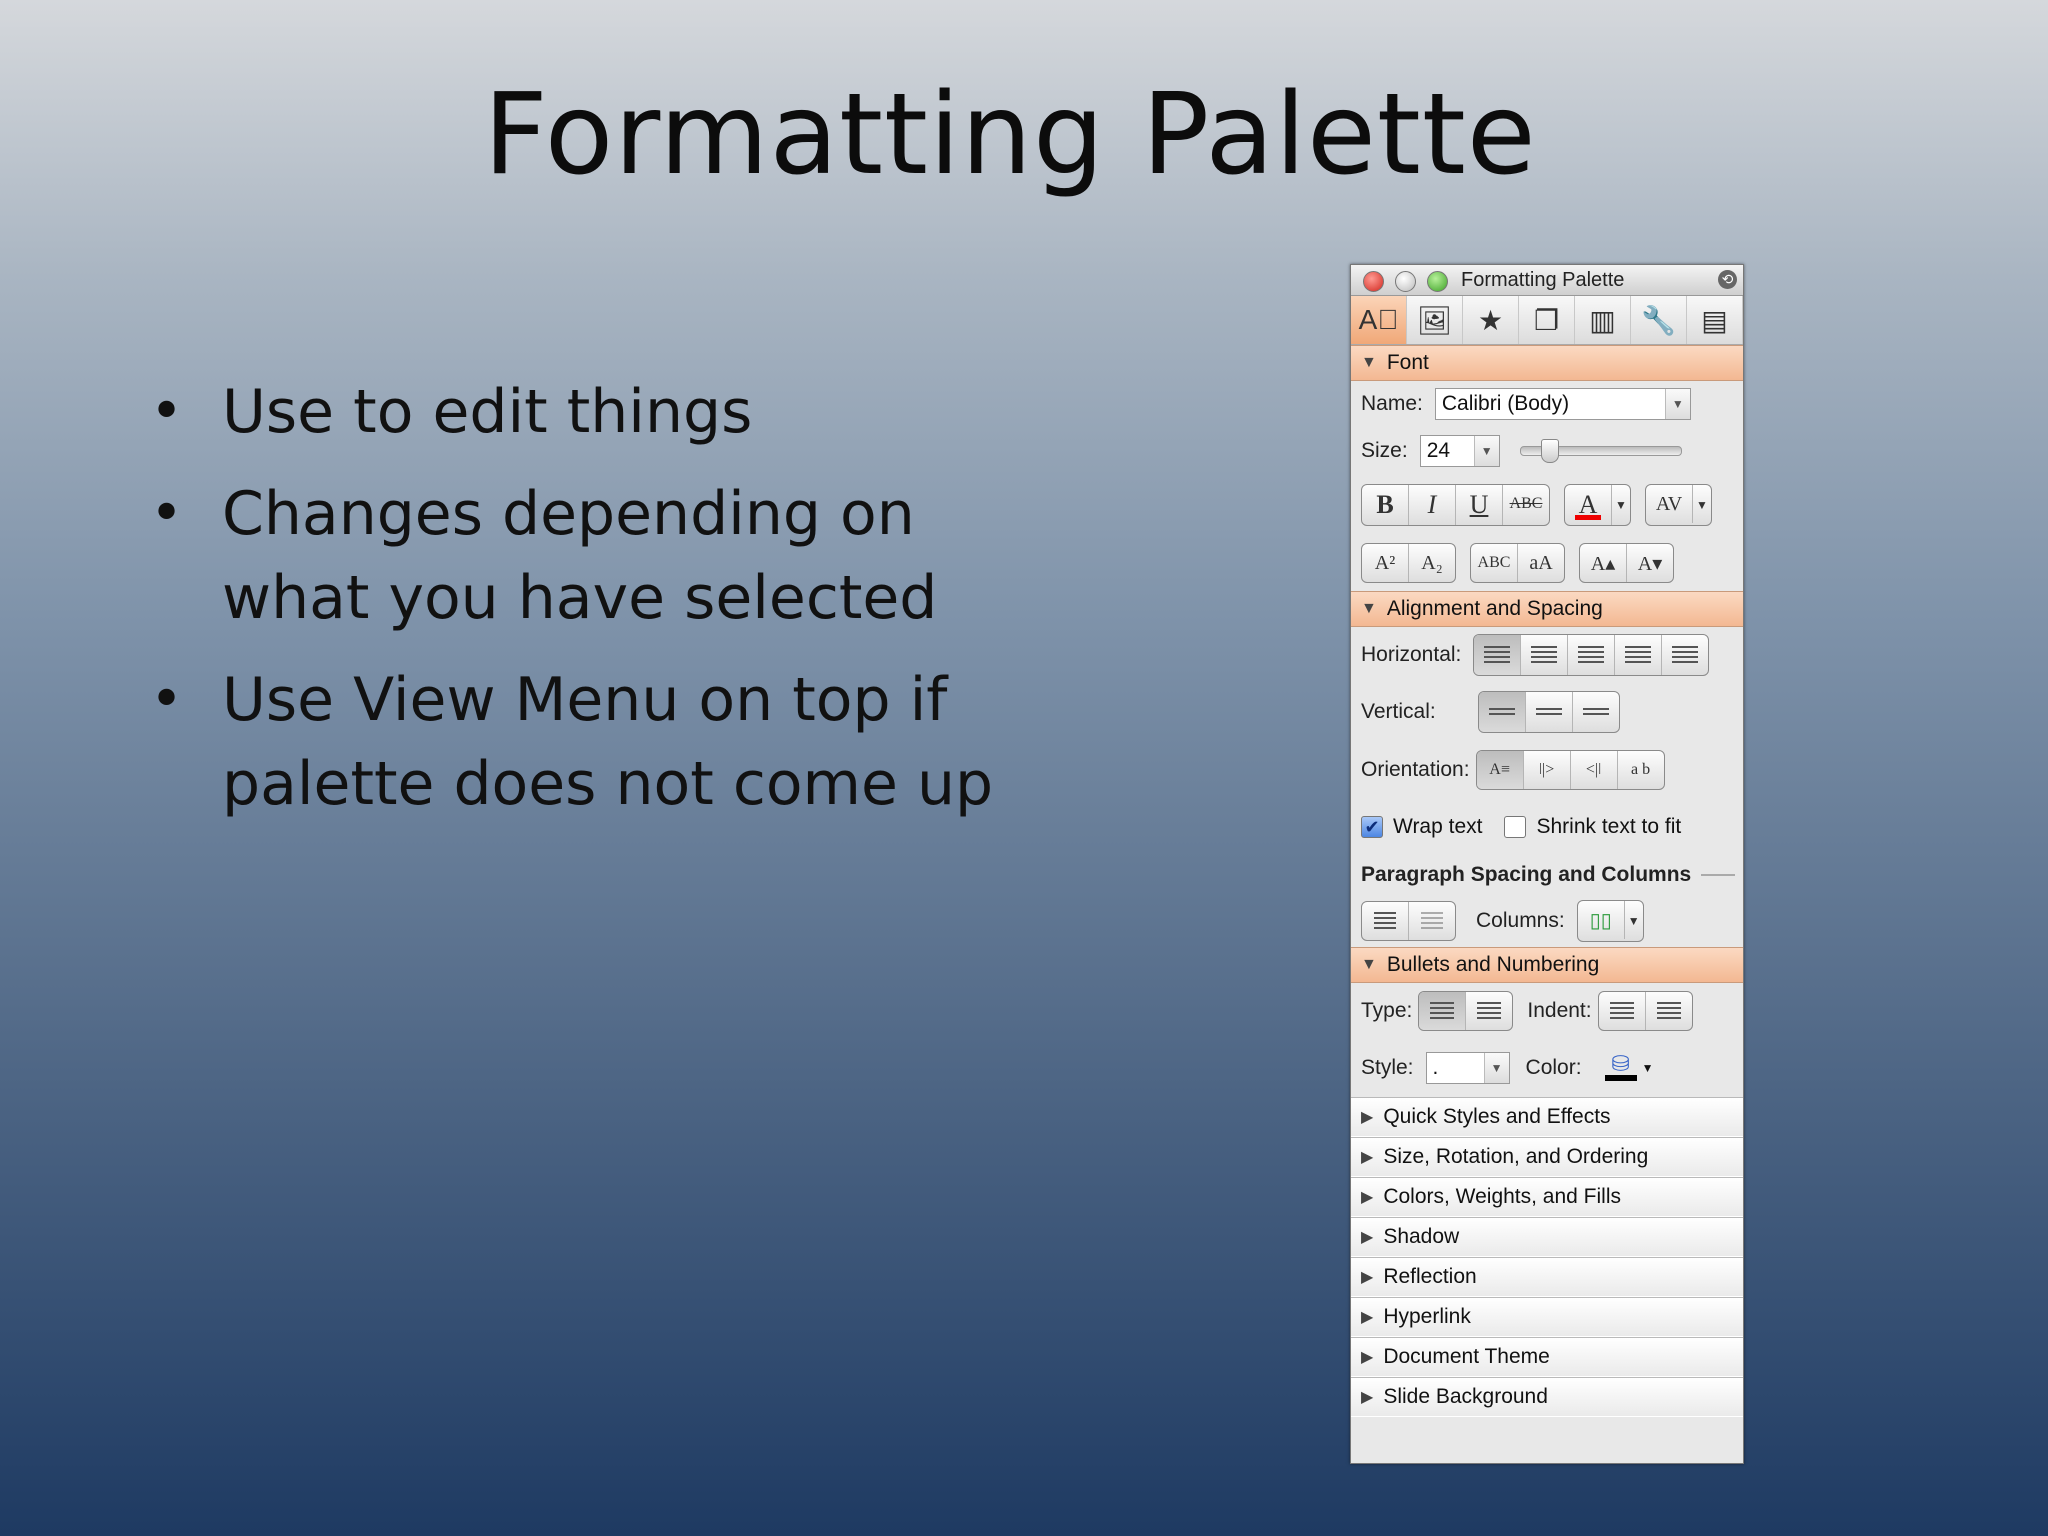 The width and height of the screenshot is (2048, 1536). What do you see at coordinates (1547, 280) in the screenshot?
I see `palette-titlebar: Formatting Palette ⟲` at bounding box center [1547, 280].